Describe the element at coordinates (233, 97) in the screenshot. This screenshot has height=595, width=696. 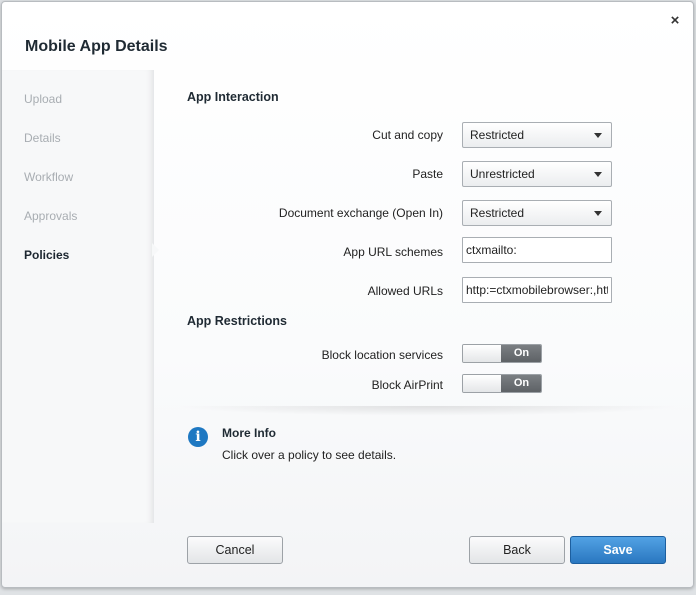
I see `app-interaction-heading: App Interaction` at that location.